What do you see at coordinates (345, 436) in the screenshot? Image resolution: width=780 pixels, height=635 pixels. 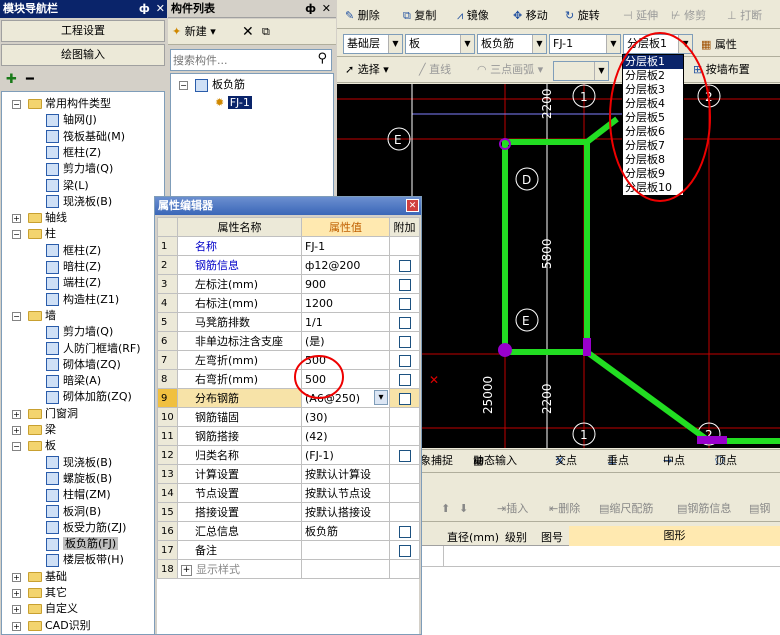 I see `prop-value-cell: (42)` at bounding box center [345, 436].